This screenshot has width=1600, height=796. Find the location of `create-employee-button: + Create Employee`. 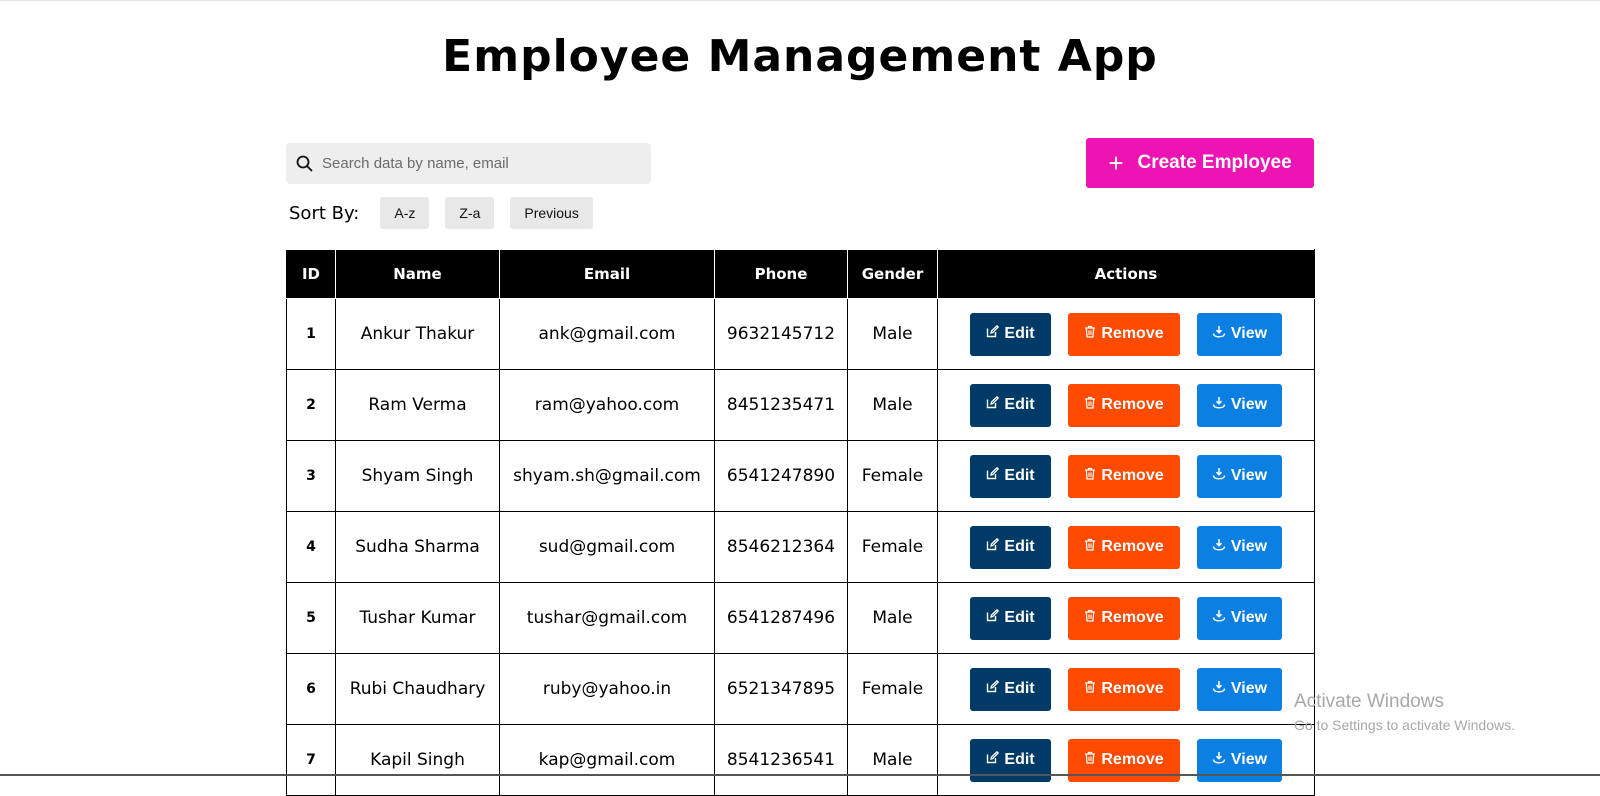

create-employee-button: + Create Employee is located at coordinates (1200, 163).